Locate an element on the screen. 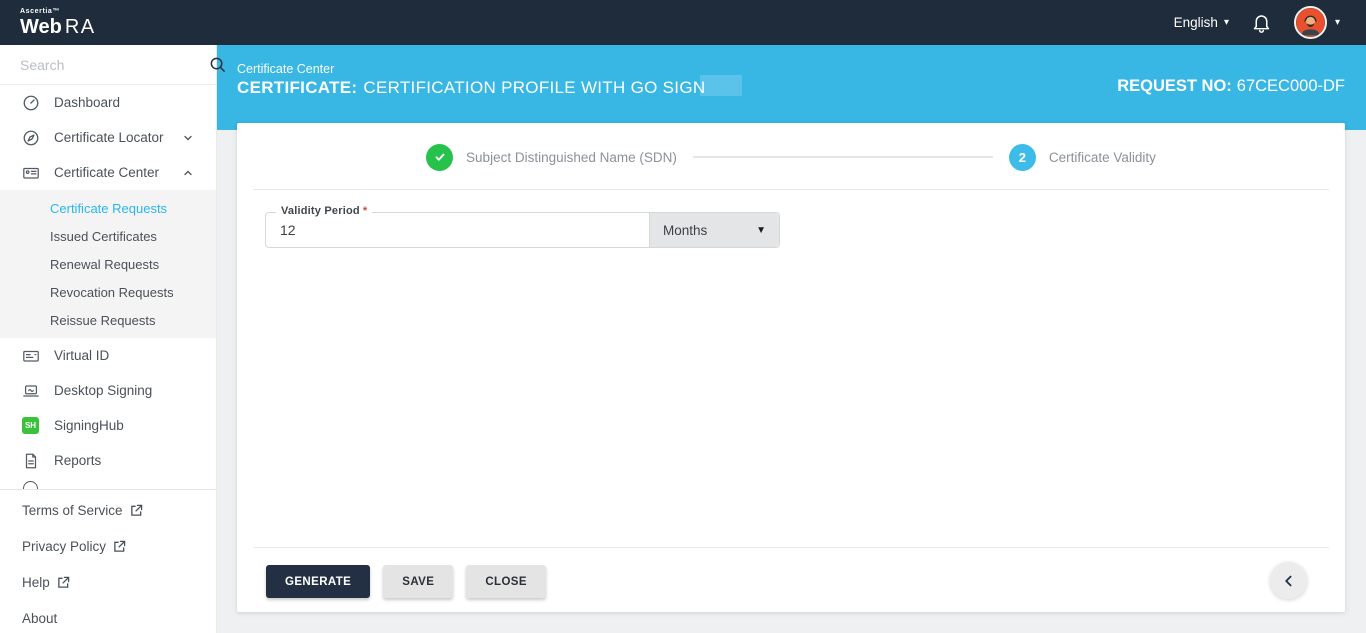 This screenshot has width=1366, height=633. save-button: SAVE is located at coordinates (418, 581).